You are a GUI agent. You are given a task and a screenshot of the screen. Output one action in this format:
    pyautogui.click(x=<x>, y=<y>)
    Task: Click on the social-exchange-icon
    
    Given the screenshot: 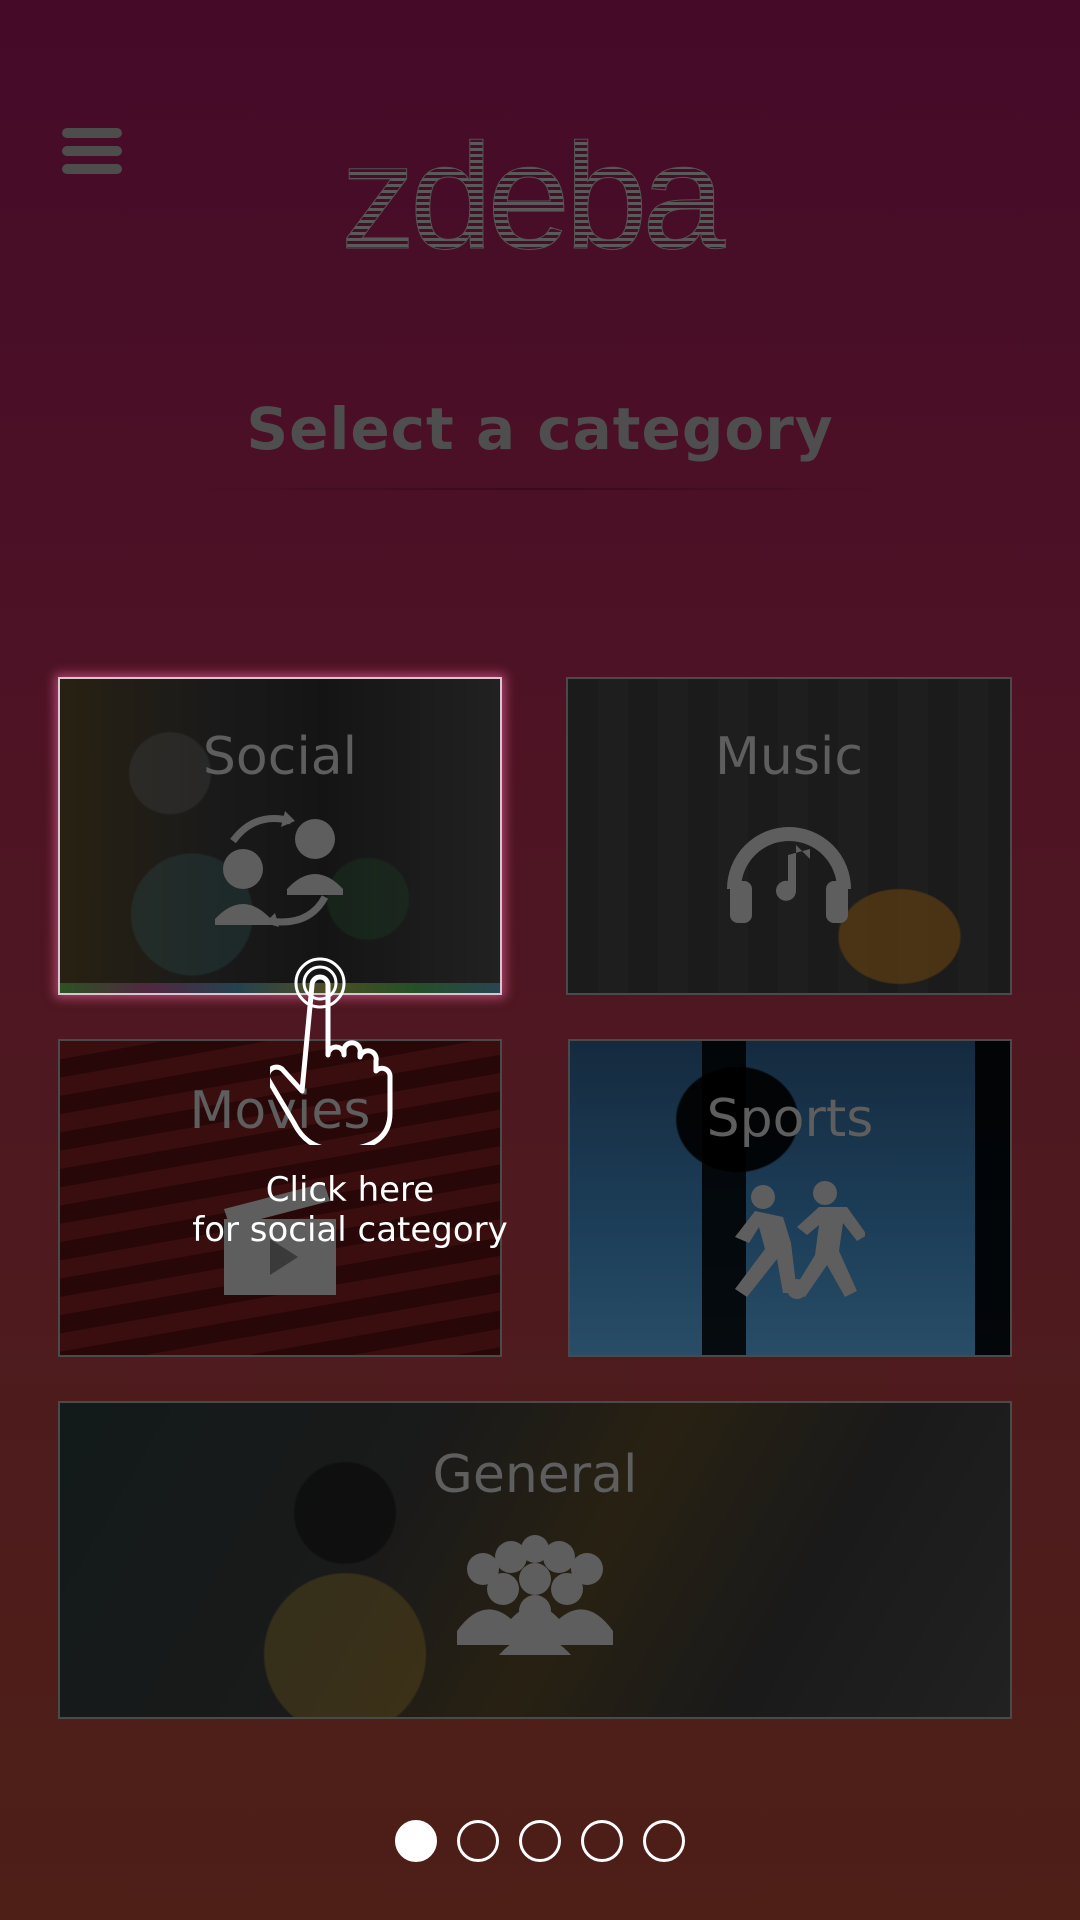 What is the action you would take?
    pyautogui.click(x=279, y=869)
    